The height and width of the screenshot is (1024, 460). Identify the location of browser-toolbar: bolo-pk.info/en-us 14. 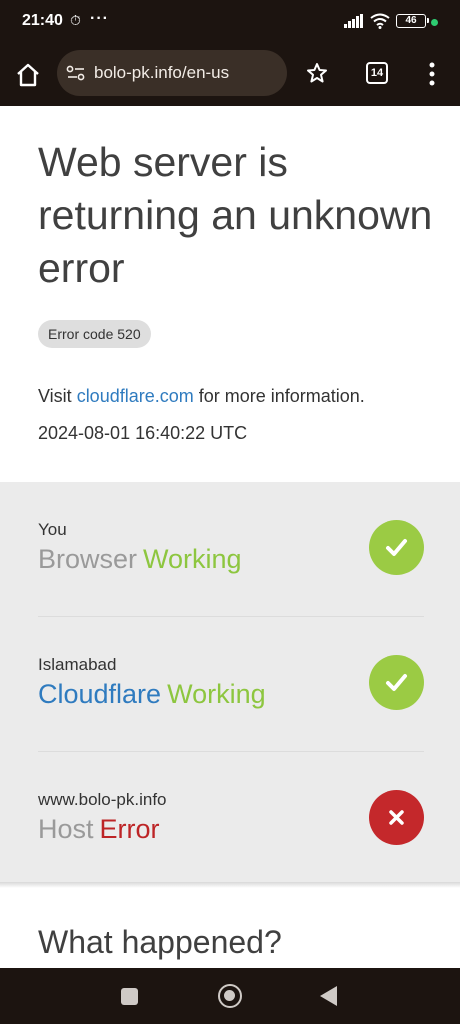
(230, 75).